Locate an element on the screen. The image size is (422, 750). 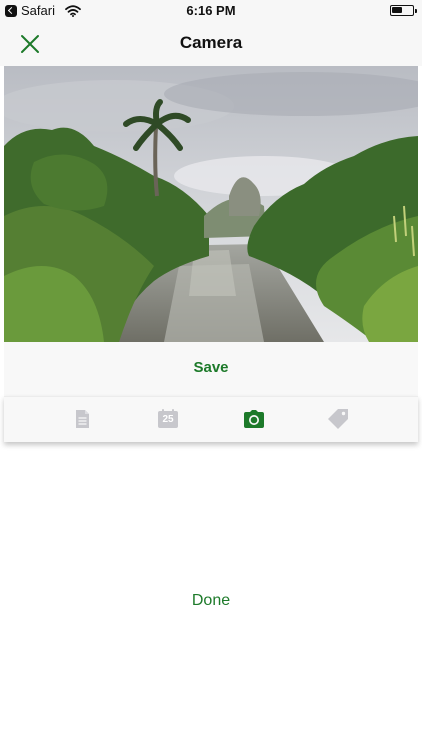
tag-icon is located at coordinates (338, 419).